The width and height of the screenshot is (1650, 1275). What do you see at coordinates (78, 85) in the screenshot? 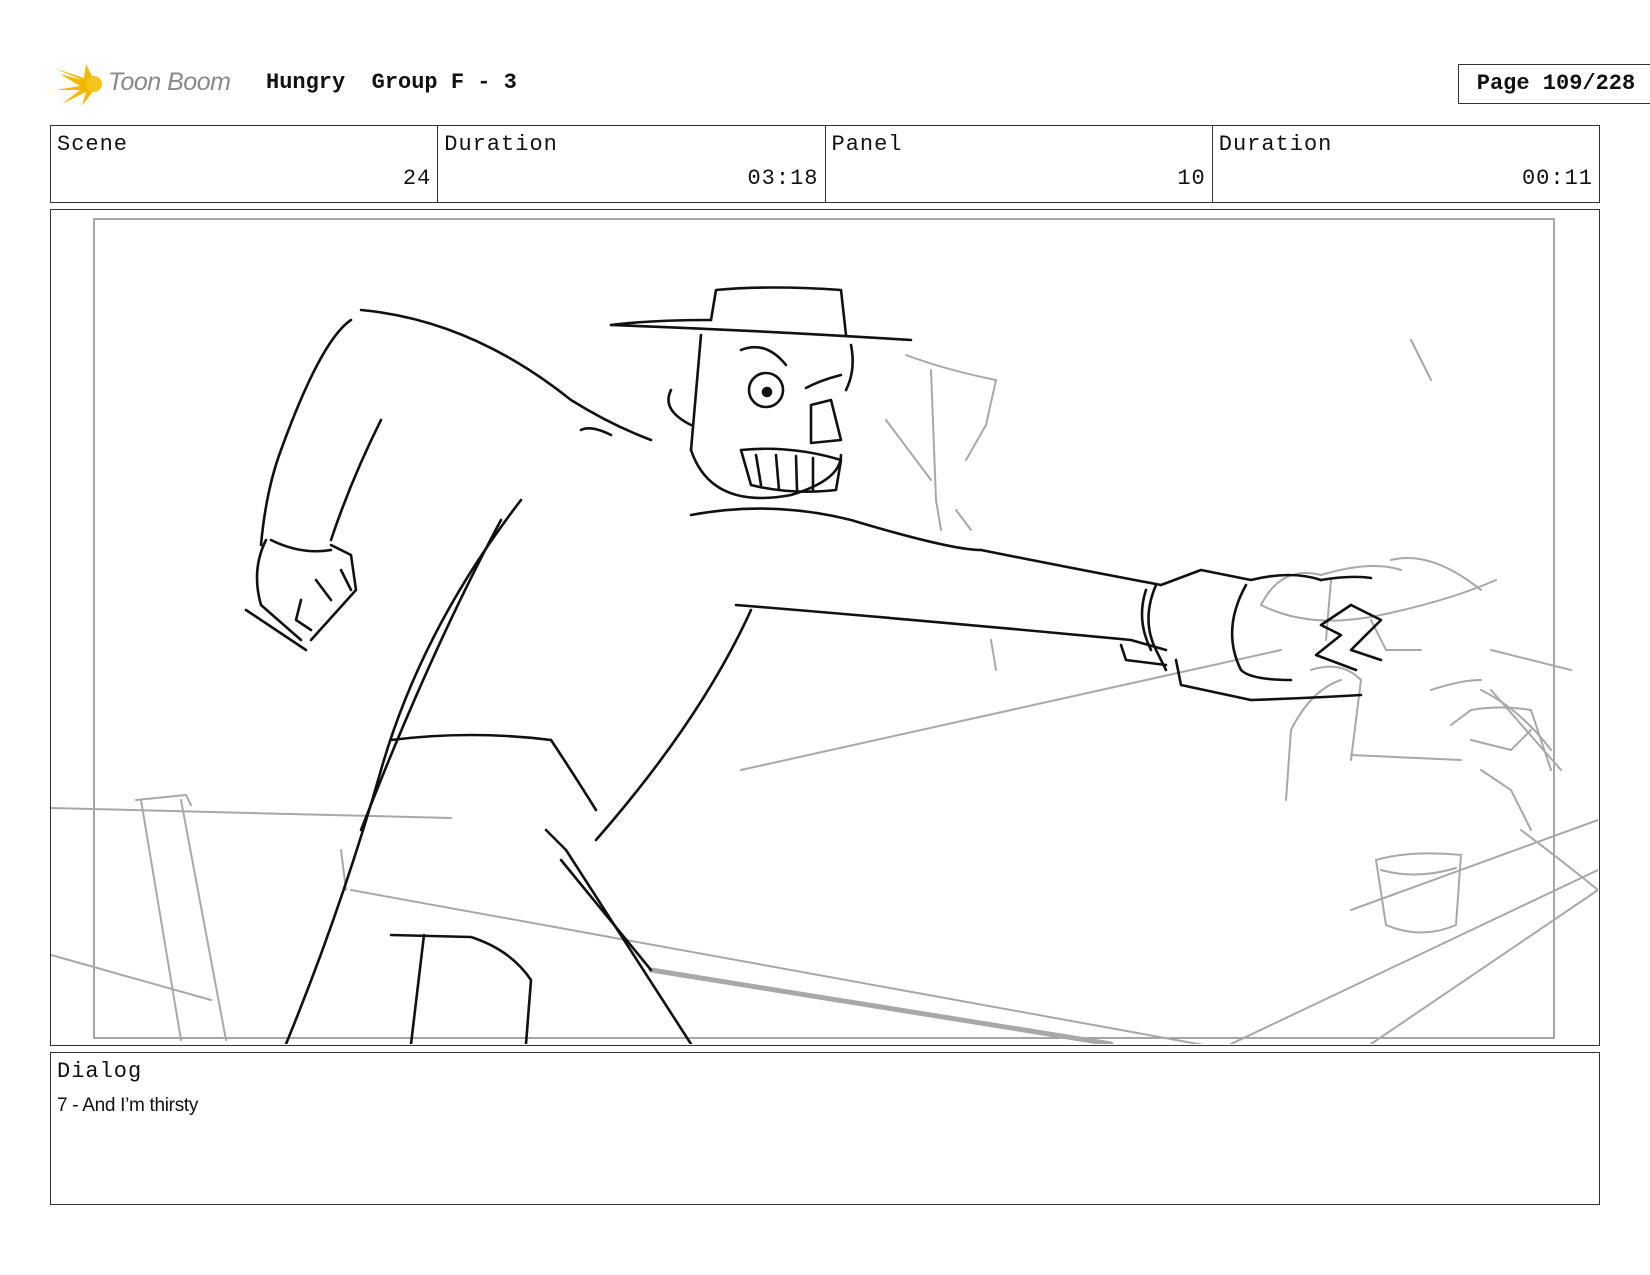
I see `starburst-icon` at bounding box center [78, 85].